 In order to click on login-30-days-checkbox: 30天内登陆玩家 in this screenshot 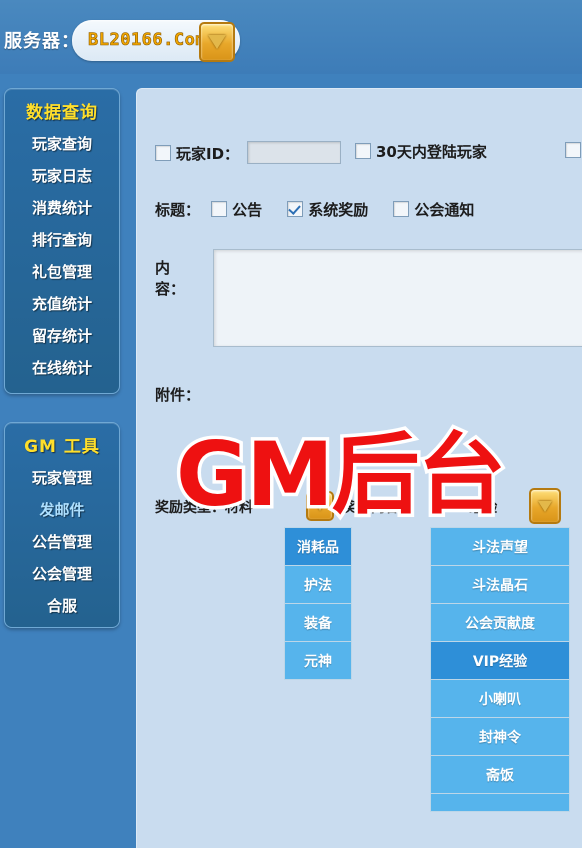, I will do `click(421, 151)`.